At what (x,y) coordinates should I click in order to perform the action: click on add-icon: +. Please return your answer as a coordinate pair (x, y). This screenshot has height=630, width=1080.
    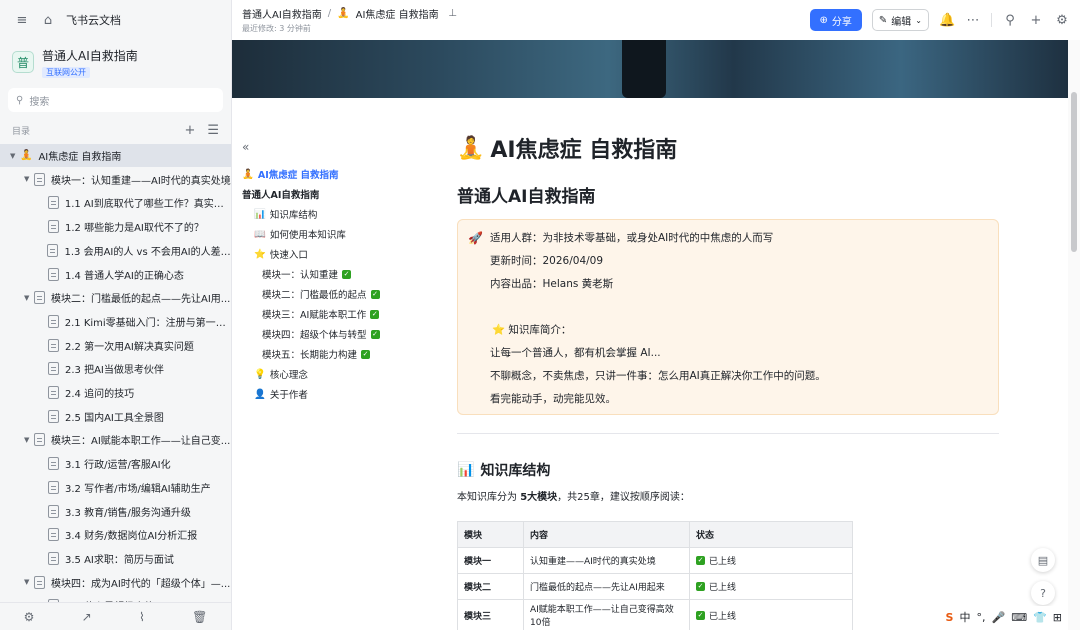
    Looking at the image, I should click on (189, 130).